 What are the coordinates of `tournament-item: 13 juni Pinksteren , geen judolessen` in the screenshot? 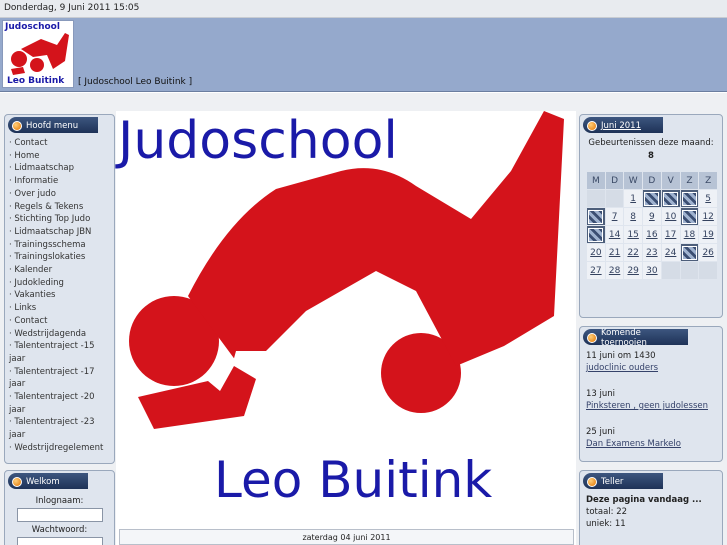 It's located at (651, 400).